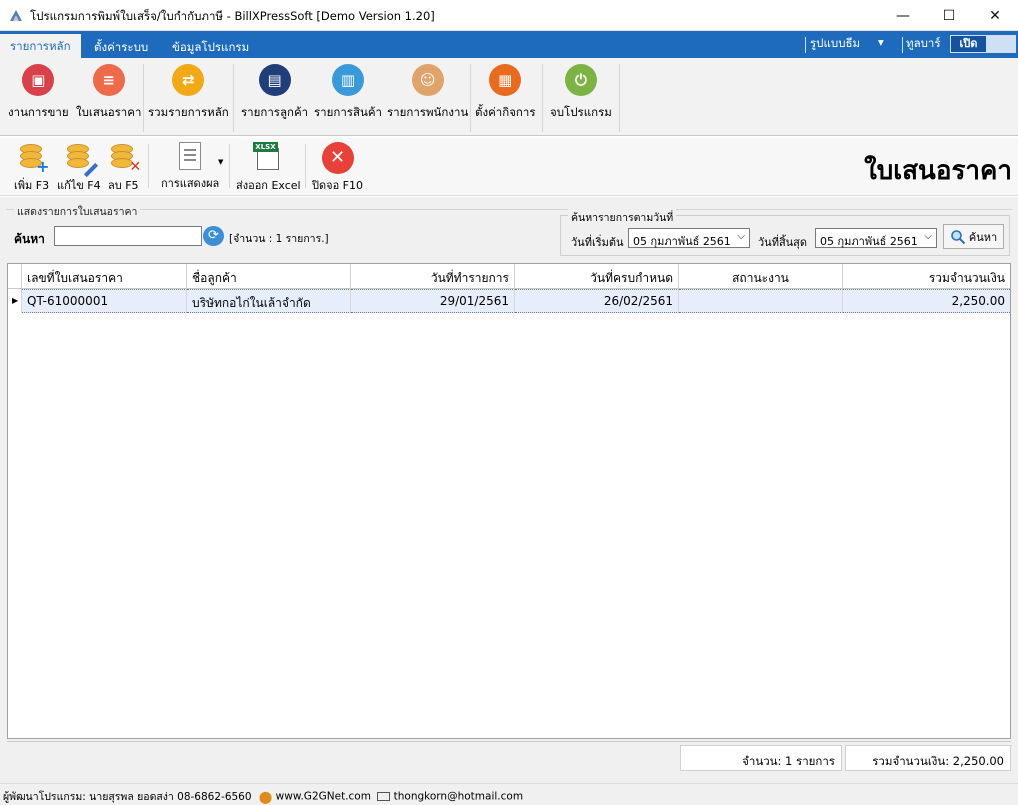 Image resolution: width=1018 pixels, height=805 pixels. I want to click on maximize-button: ☐, so click(949, 15).